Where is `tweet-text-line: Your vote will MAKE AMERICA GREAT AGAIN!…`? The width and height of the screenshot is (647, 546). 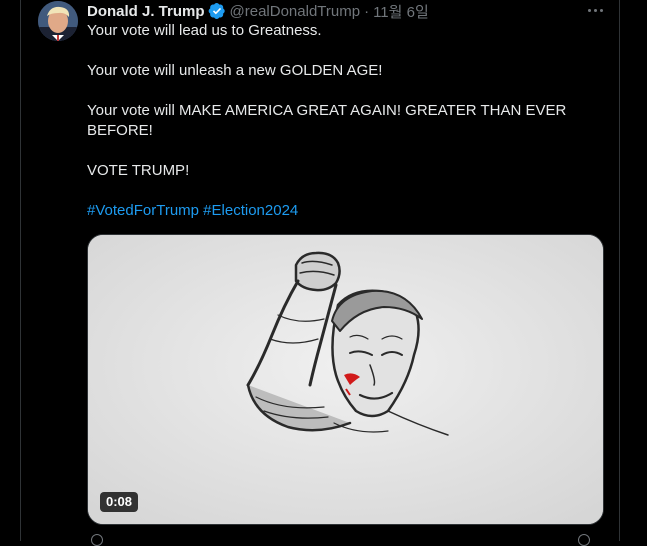 tweet-text-line: Your vote will MAKE AMERICA GREAT AGAIN!… is located at coordinates (327, 110).